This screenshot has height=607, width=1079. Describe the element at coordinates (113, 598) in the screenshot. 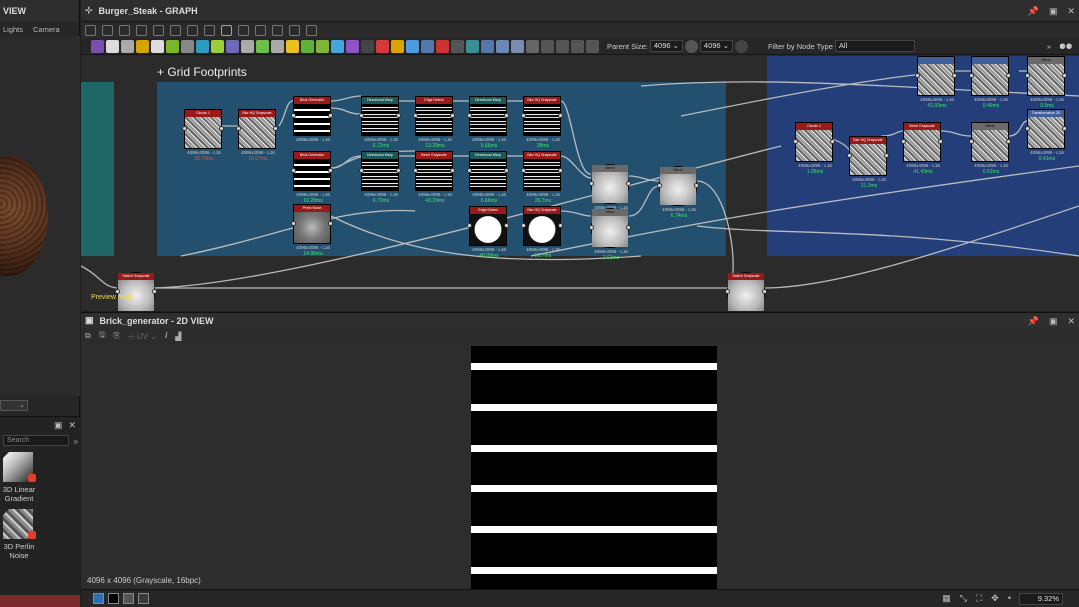

I see `background-black-icon` at that location.